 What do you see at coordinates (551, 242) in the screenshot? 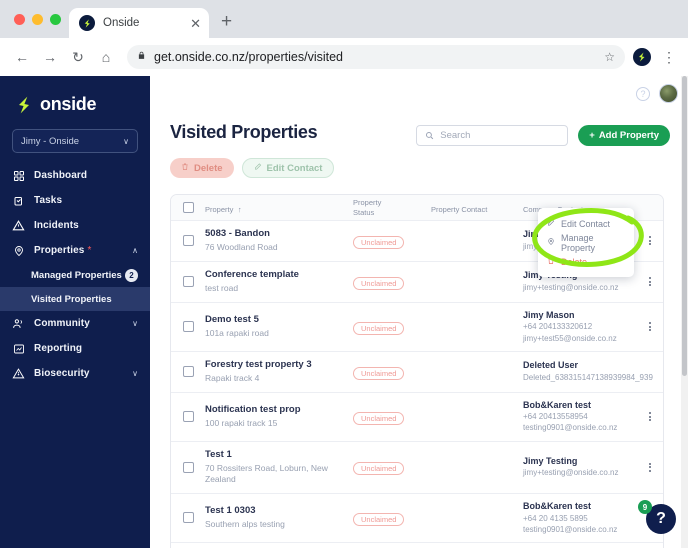
I see `manage-property-icon` at bounding box center [551, 242].